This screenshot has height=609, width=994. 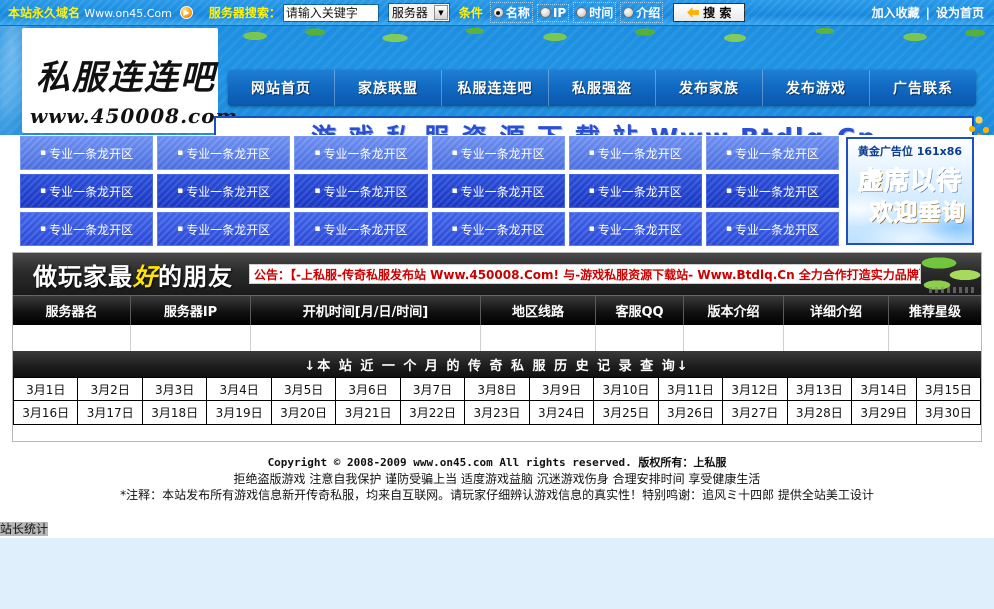 I want to click on dotted-decoration, so click(x=952, y=290).